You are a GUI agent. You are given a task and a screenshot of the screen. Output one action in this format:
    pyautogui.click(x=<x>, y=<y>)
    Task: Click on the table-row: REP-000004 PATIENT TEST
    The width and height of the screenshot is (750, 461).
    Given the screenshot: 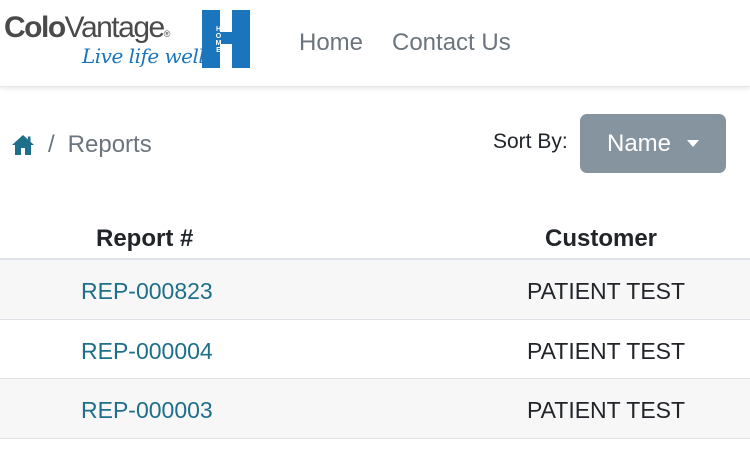 What is the action you would take?
    pyautogui.click(x=375, y=349)
    